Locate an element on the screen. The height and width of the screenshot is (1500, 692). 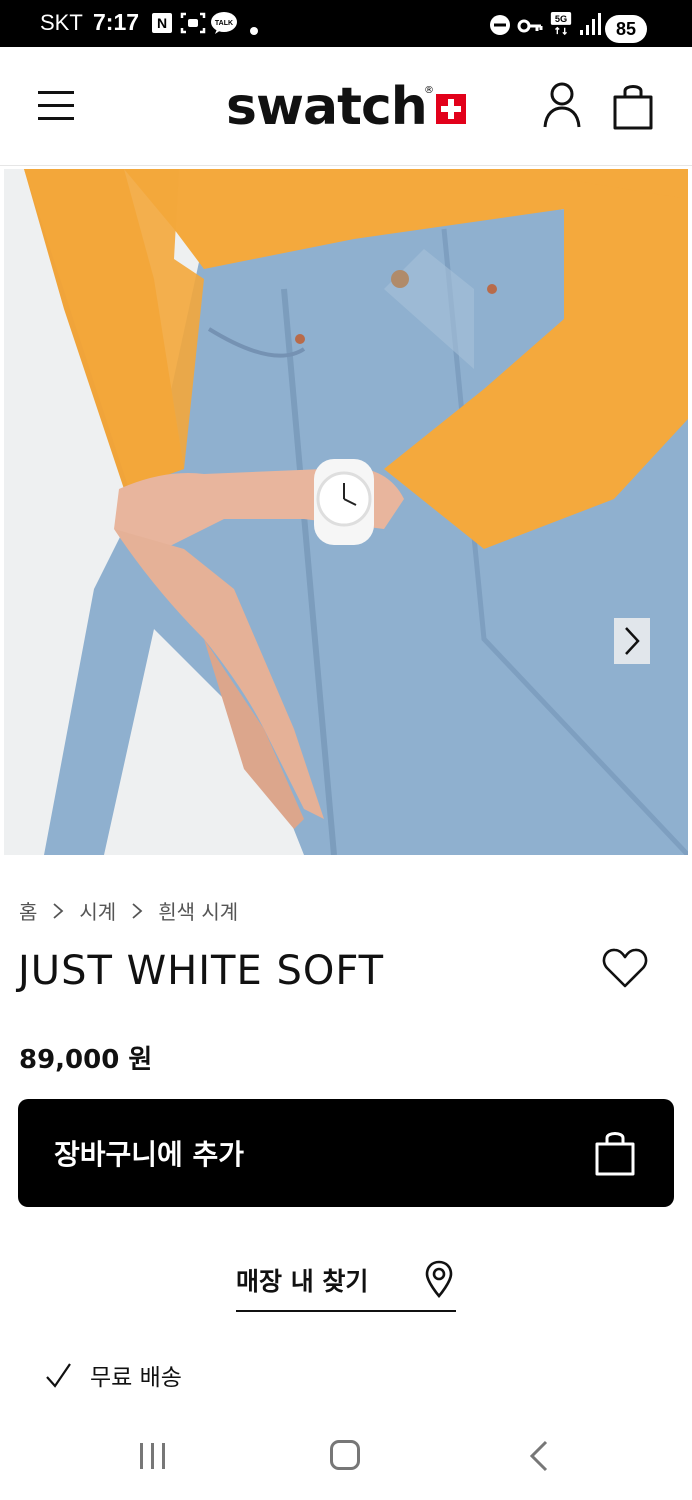
find-in-store-link: 매장 내 찾기 is located at coordinates (346, 1284).